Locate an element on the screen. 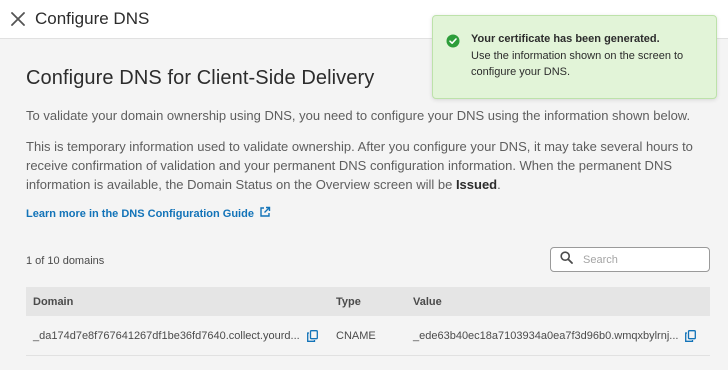 This screenshot has width=728, height=370. table-header: Domain Type Value is located at coordinates (368, 301).